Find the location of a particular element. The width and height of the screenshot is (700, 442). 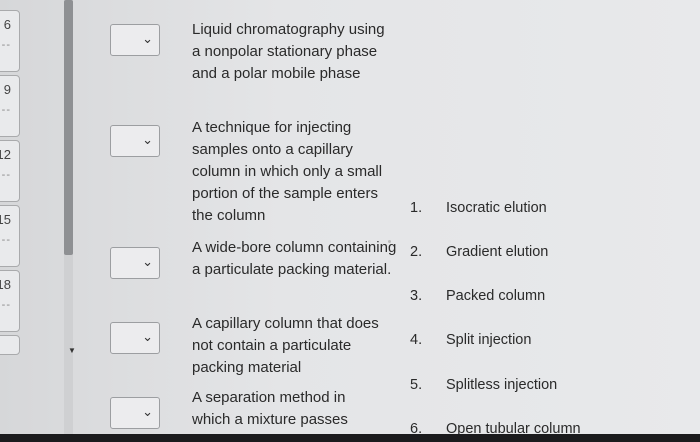

answer-option: 2. Gradient elution is located at coordinates (479, 252).